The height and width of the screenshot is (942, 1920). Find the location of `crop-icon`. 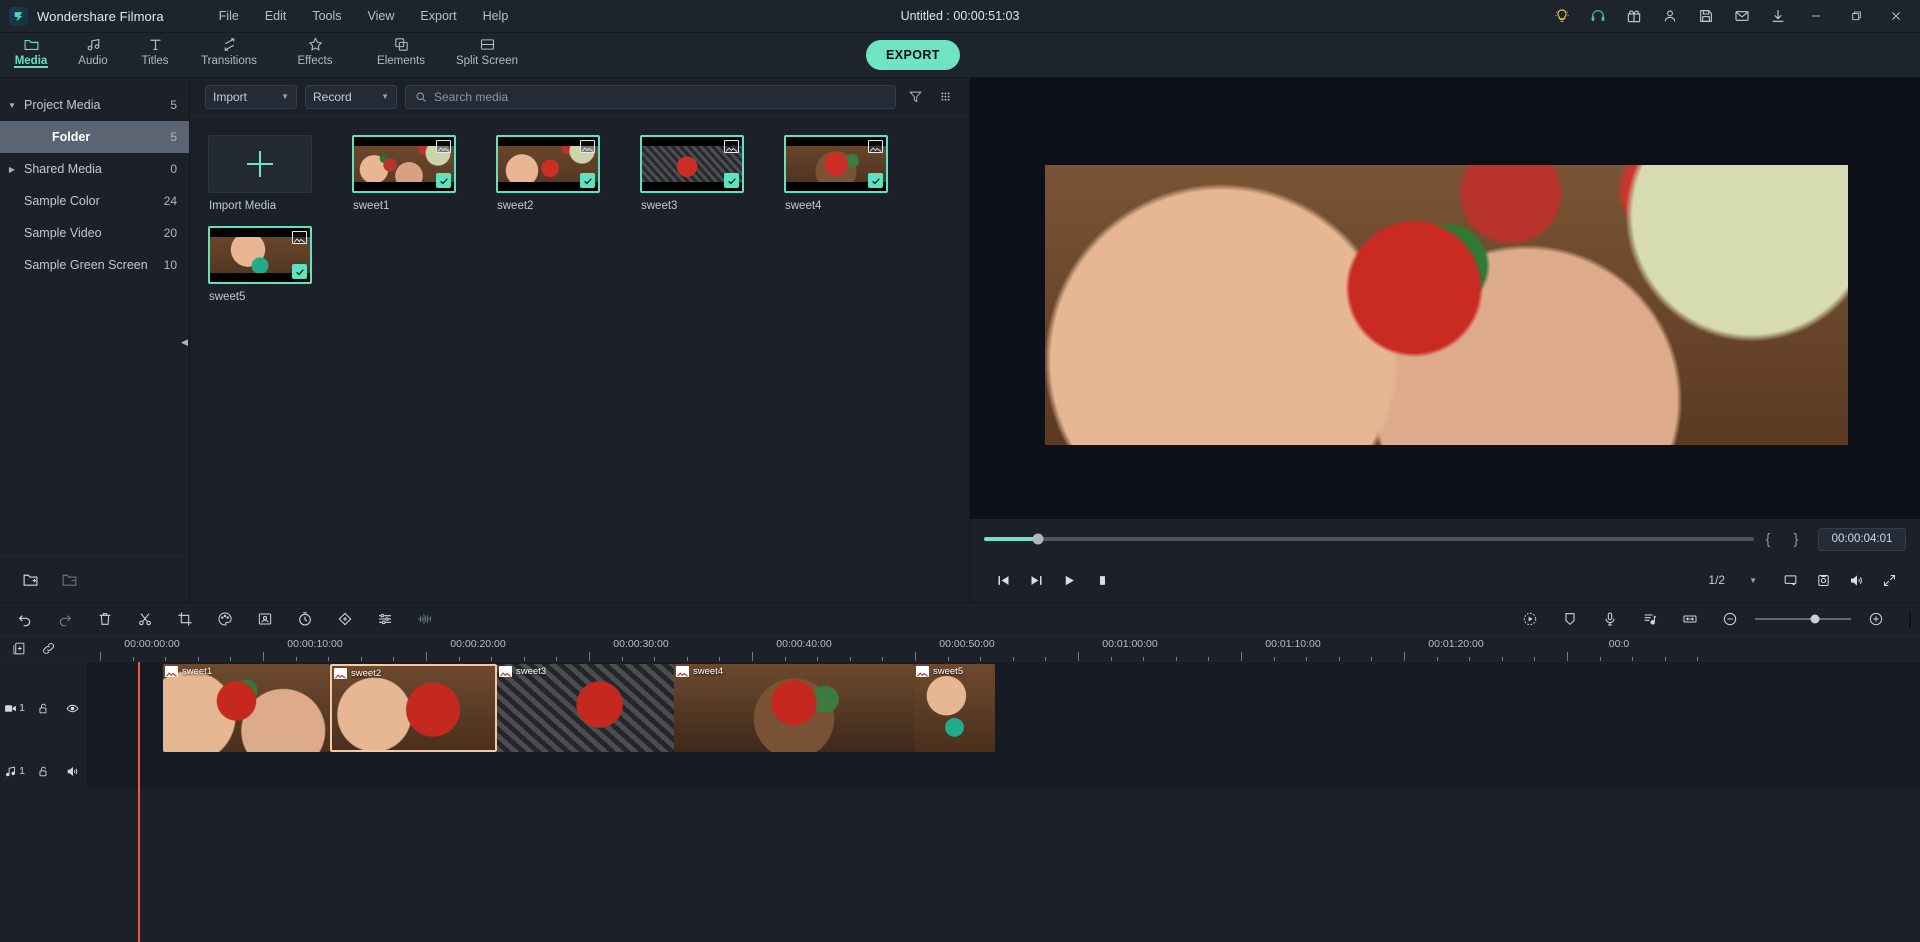

crop-icon is located at coordinates (185, 619).